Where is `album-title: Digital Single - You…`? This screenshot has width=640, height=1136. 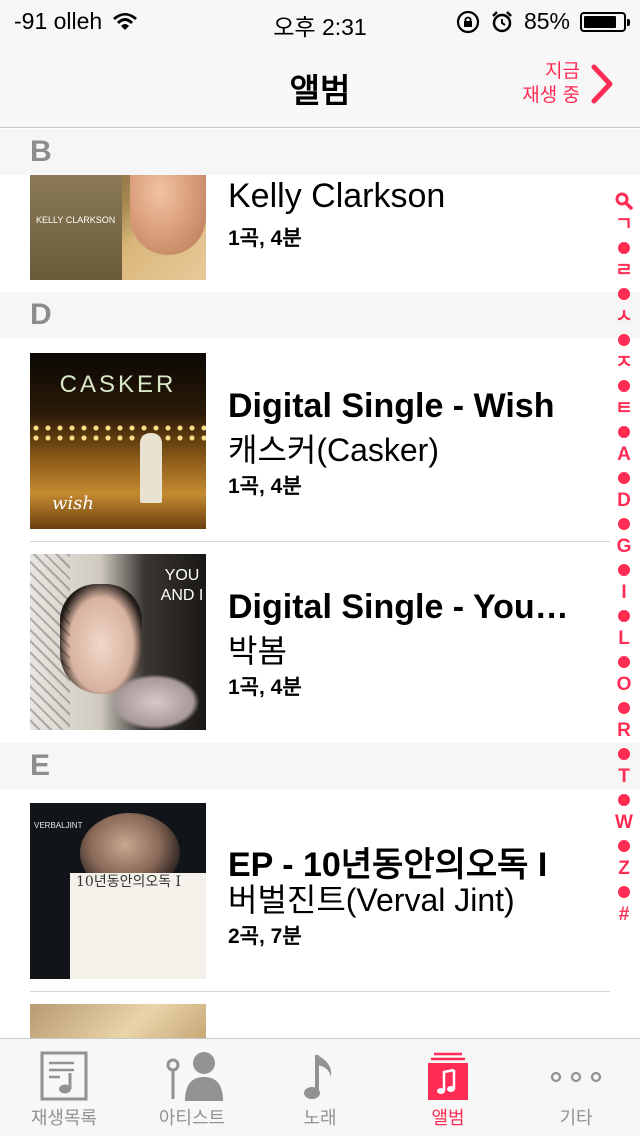 album-title: Digital Single - You… is located at coordinates (398, 607).